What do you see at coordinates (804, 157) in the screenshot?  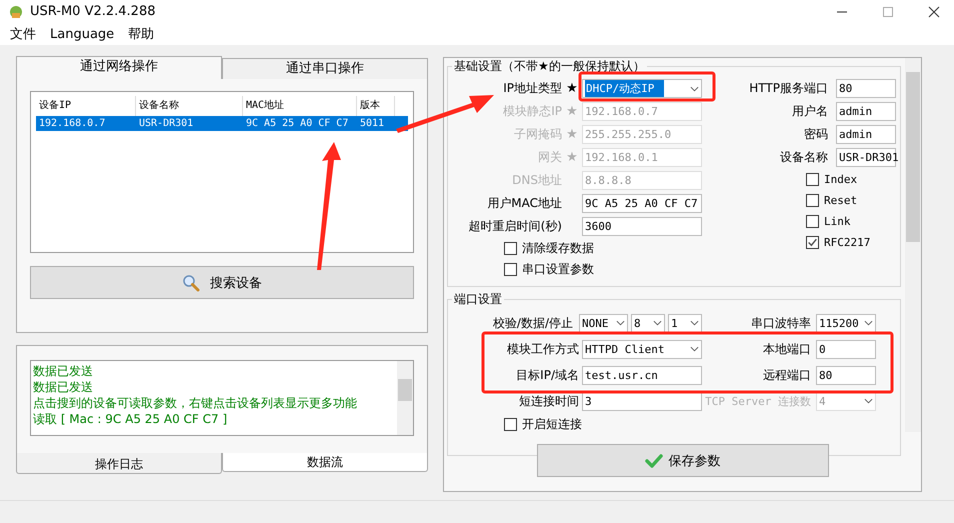 I see `field-label: 设备名称` at bounding box center [804, 157].